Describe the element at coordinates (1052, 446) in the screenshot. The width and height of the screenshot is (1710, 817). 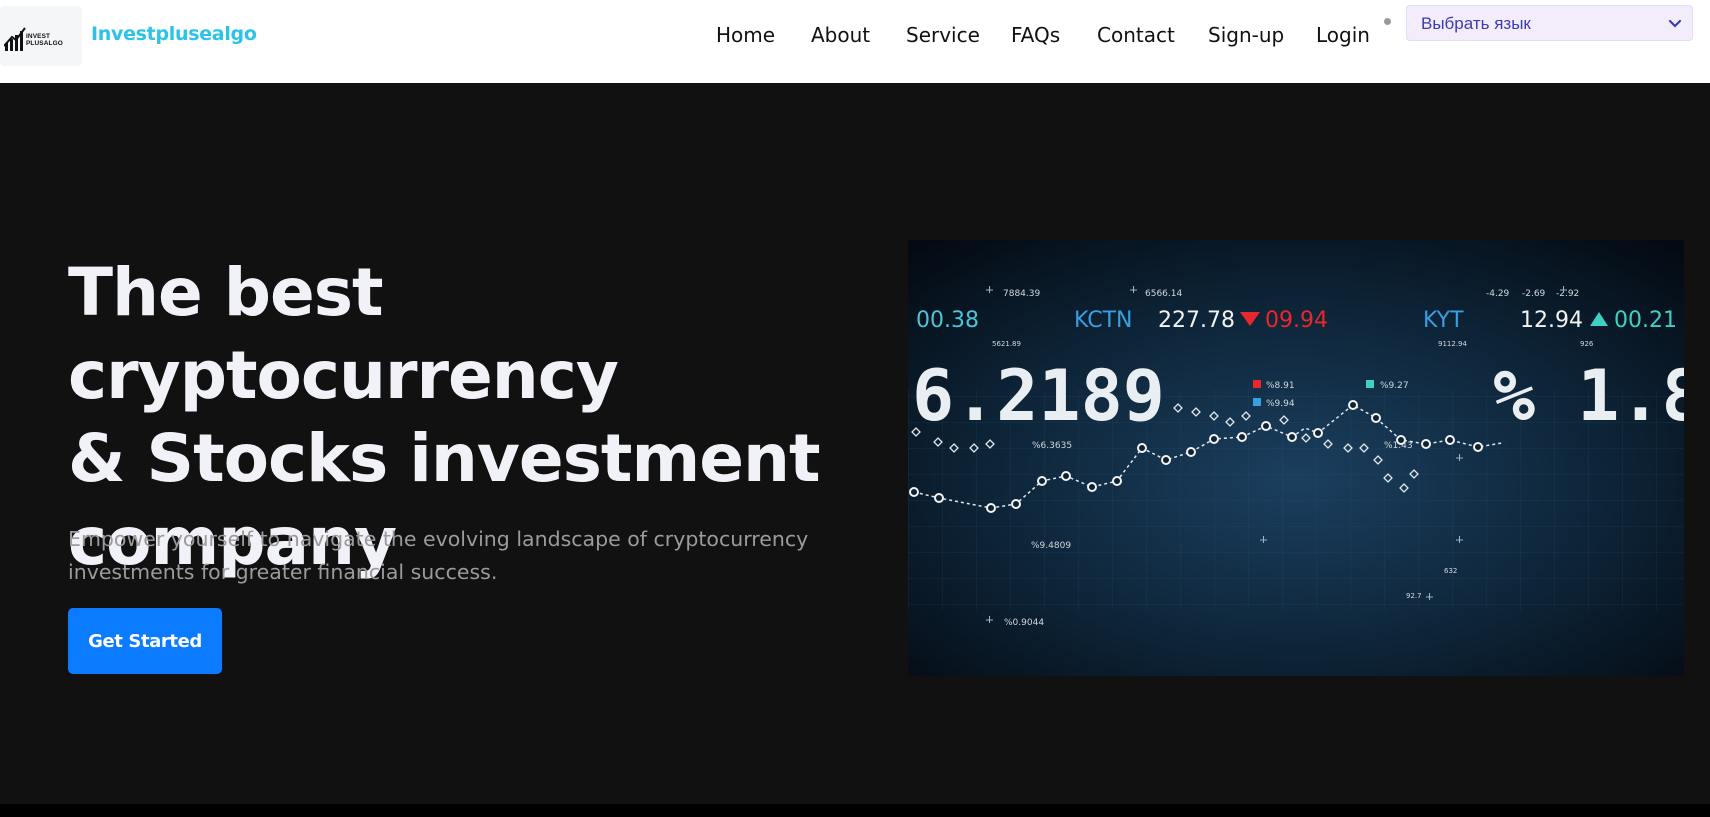
I see `small-label: %6.3635` at that location.